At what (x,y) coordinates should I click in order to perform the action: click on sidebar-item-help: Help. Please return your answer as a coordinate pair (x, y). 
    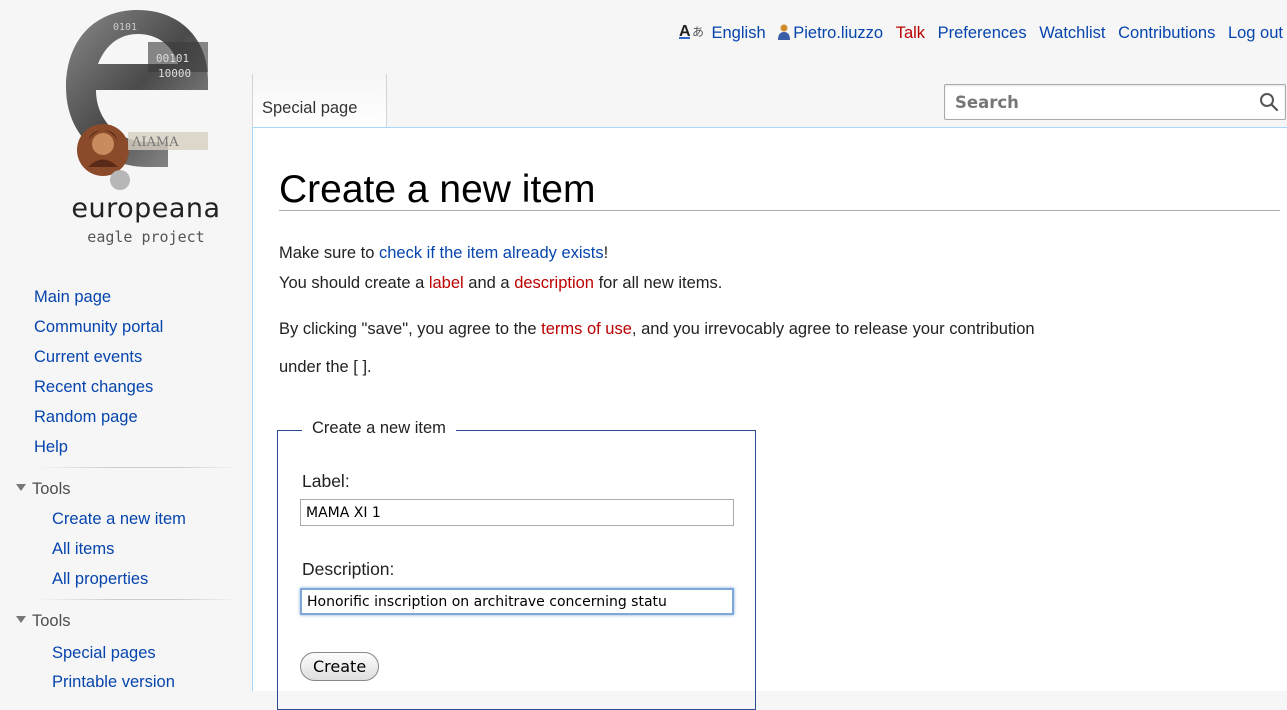
    Looking at the image, I should click on (51, 447).